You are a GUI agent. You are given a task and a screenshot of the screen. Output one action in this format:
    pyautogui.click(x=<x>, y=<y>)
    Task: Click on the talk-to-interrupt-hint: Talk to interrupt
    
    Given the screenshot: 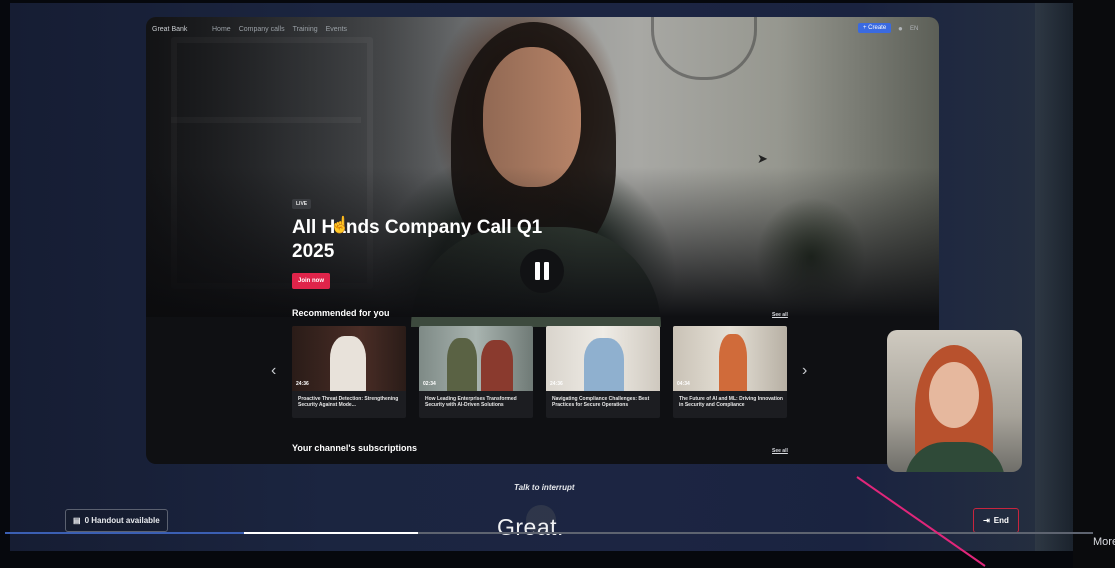 What is the action you would take?
    pyautogui.click(x=544, y=487)
    